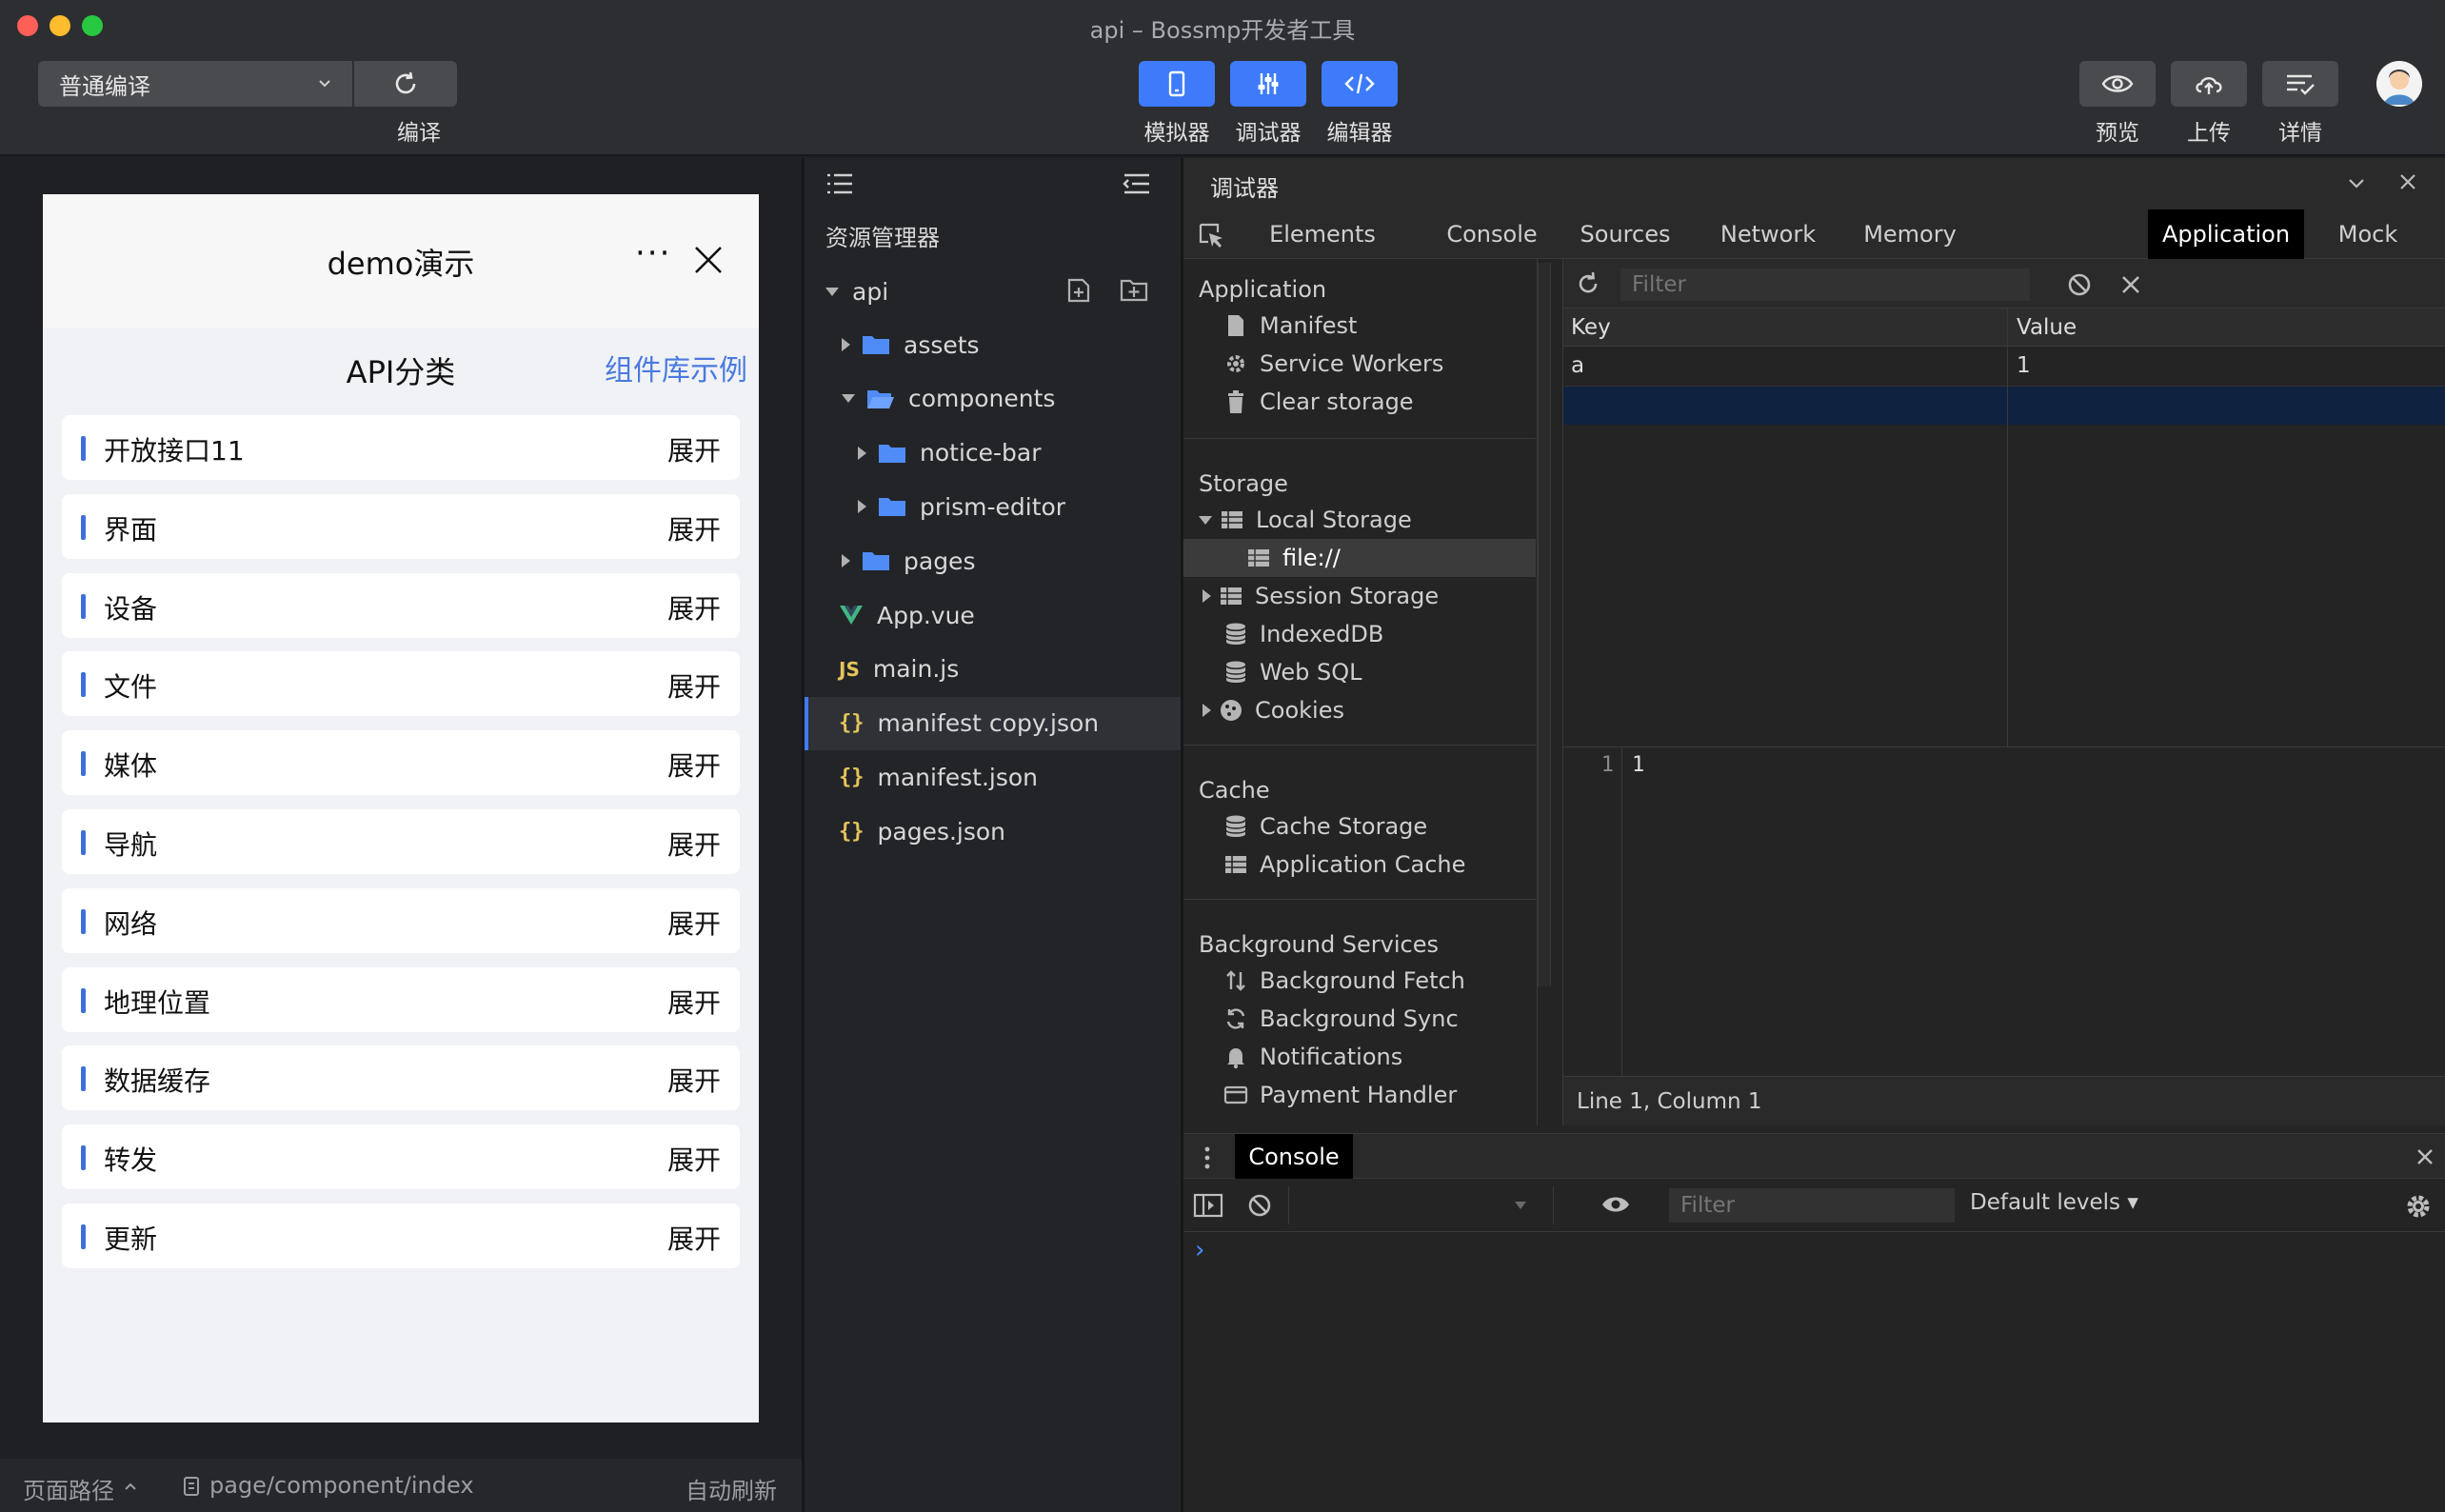 The image size is (2445, 1512). What do you see at coordinates (676, 367) in the screenshot?
I see `component-library-link: 组件库示例` at bounding box center [676, 367].